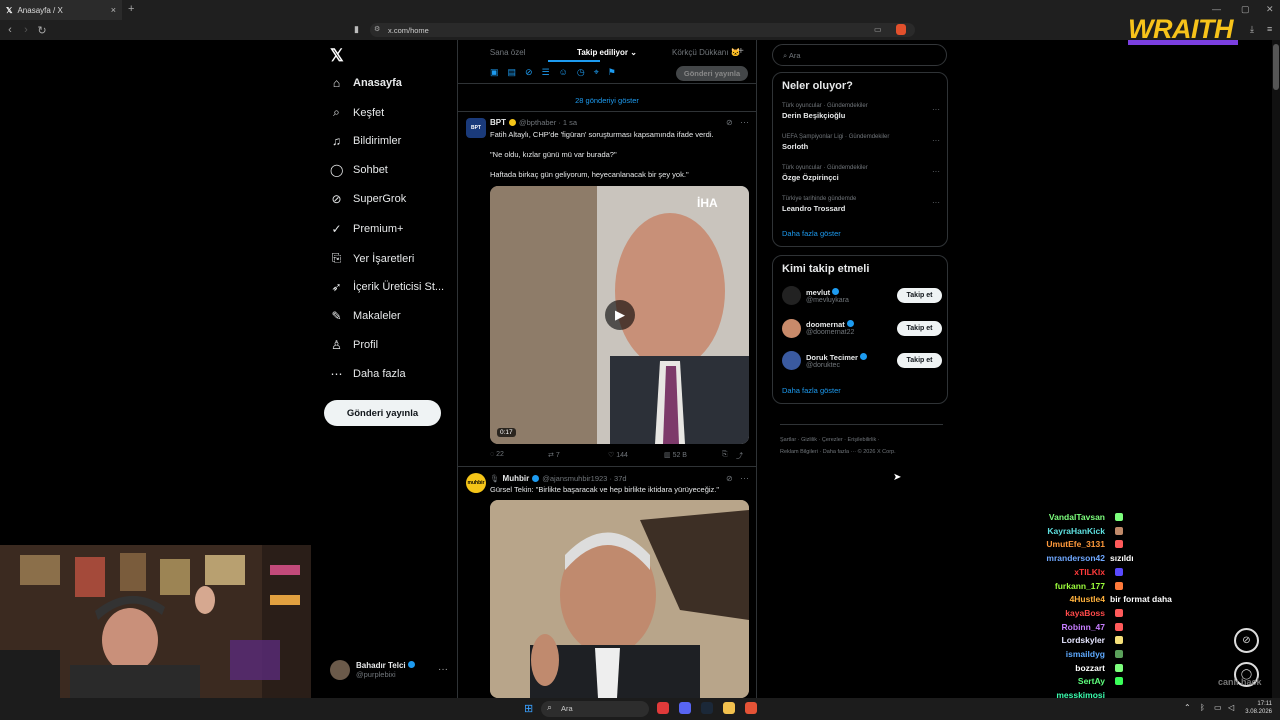 Image resolution: width=1280 pixels, height=720 pixels. What do you see at coordinates (595, 709) in the screenshot?
I see `taskbar-search: Ara` at bounding box center [595, 709].